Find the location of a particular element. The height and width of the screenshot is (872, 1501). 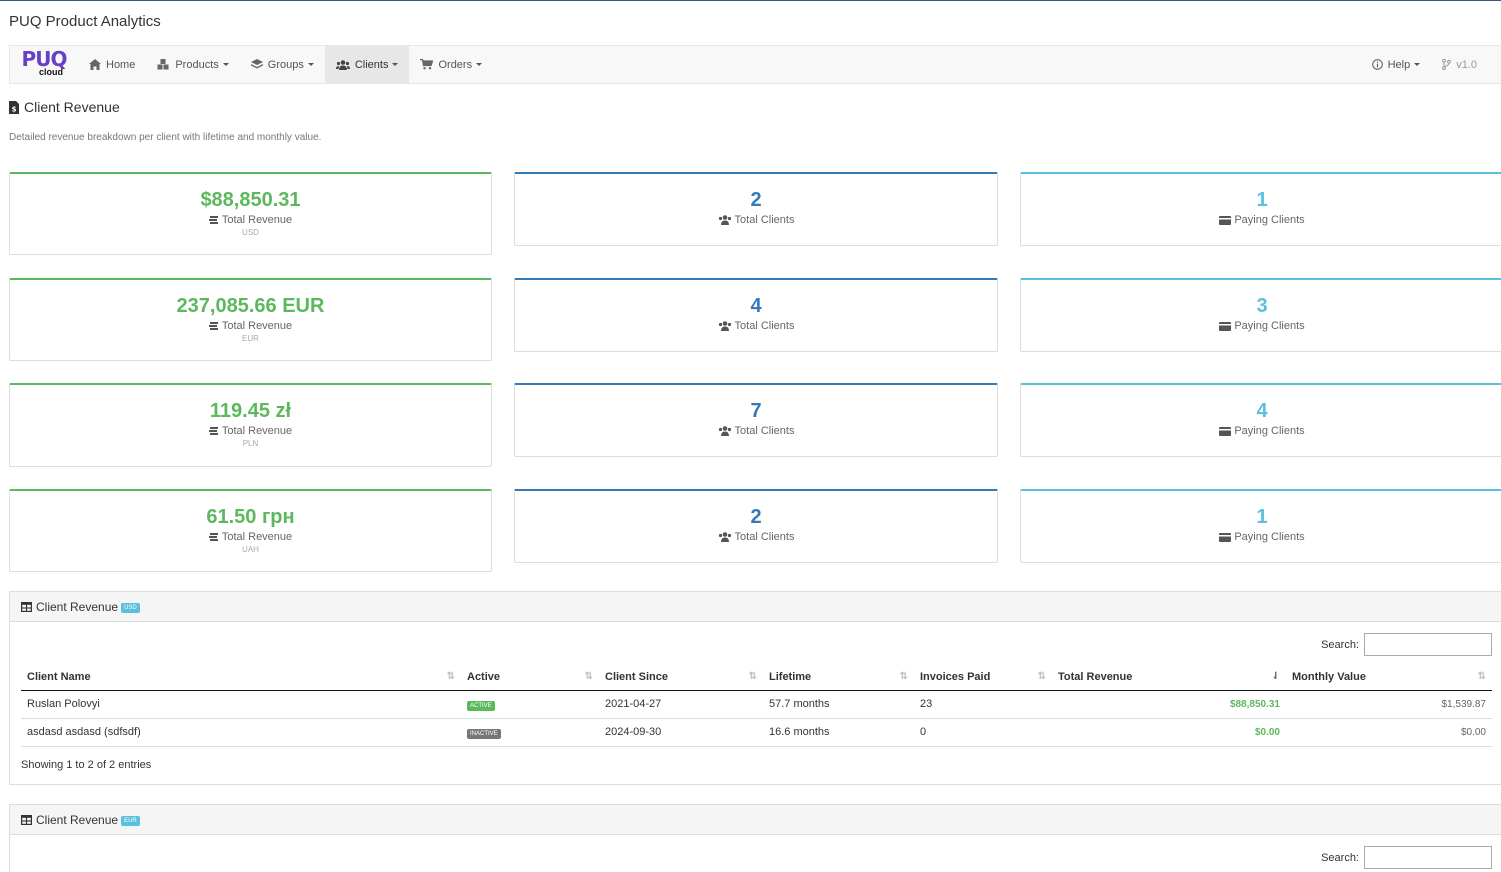

cell-active: INACTIVE is located at coordinates (530, 732).